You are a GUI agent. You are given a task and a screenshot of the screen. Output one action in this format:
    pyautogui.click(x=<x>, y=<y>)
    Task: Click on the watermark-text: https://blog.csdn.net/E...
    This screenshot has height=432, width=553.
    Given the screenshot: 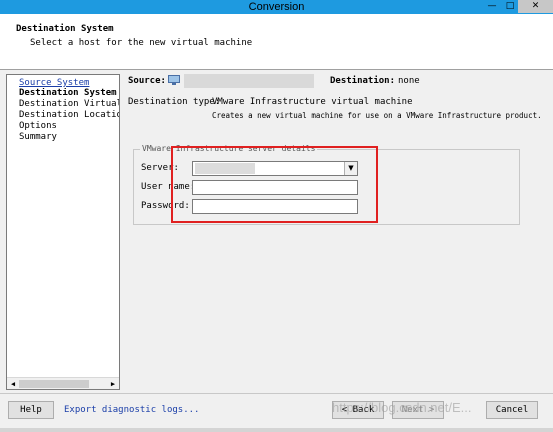 What is the action you would take?
    pyautogui.click(x=402, y=407)
    